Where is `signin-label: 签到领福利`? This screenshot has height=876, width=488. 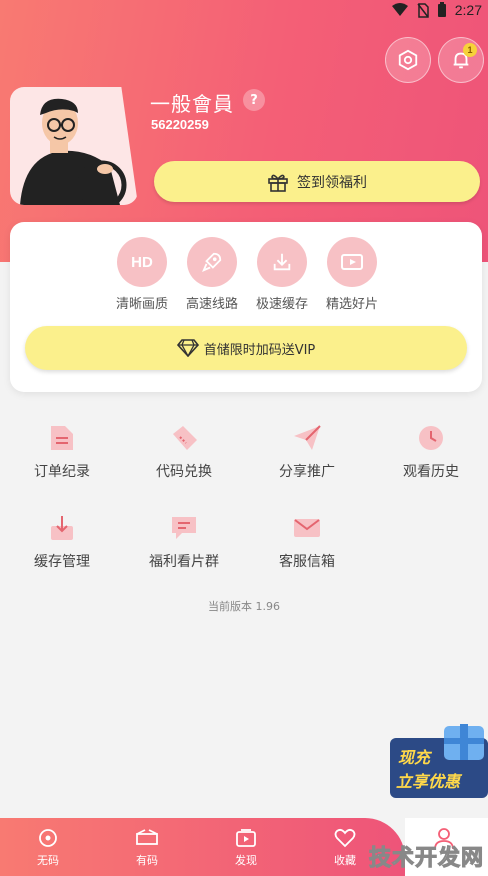 signin-label: 签到领福利 is located at coordinates (332, 182).